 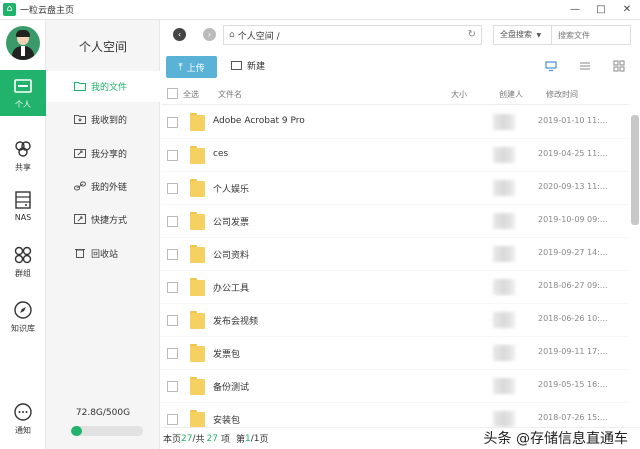 I want to click on col-creator: 创建人, so click(x=511, y=94).